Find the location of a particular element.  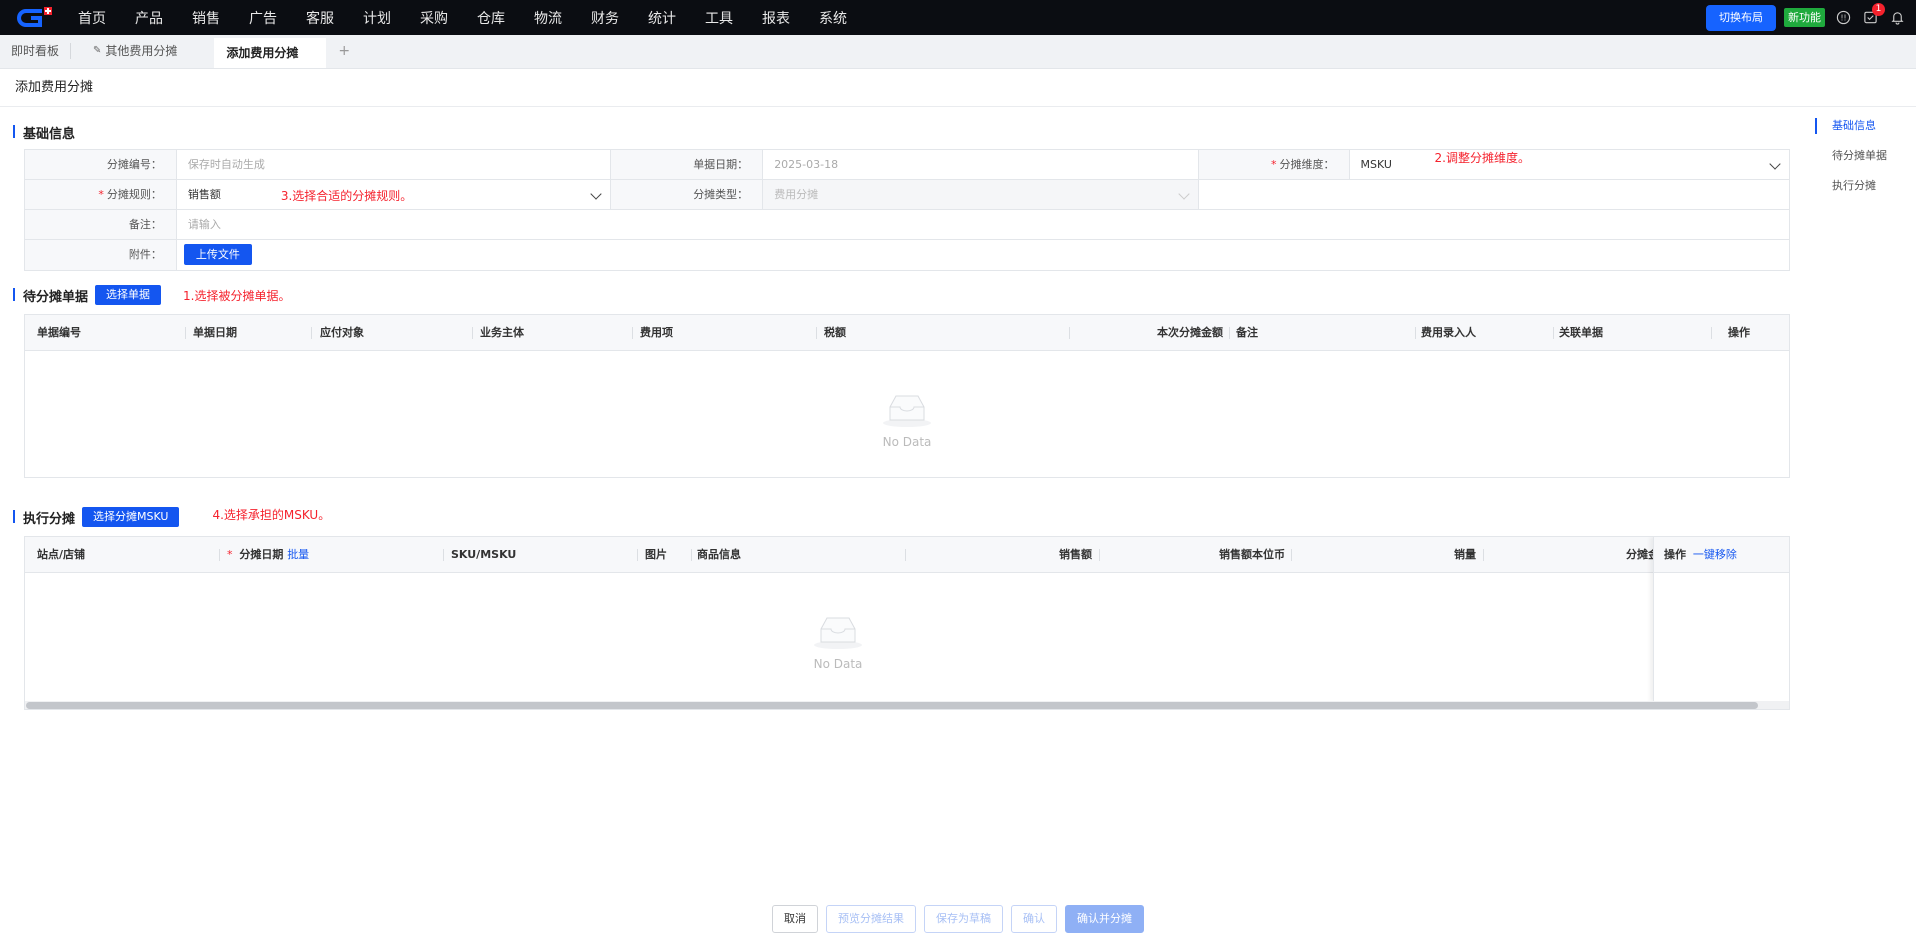

menu-stats: 统计 is located at coordinates (662, 18).